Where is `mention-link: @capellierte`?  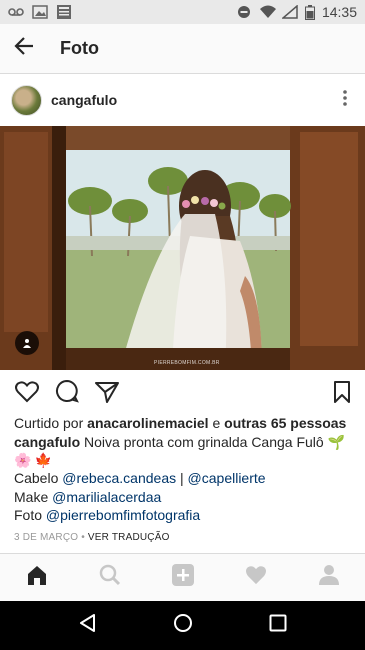 mention-link: @capellierte is located at coordinates (227, 478).